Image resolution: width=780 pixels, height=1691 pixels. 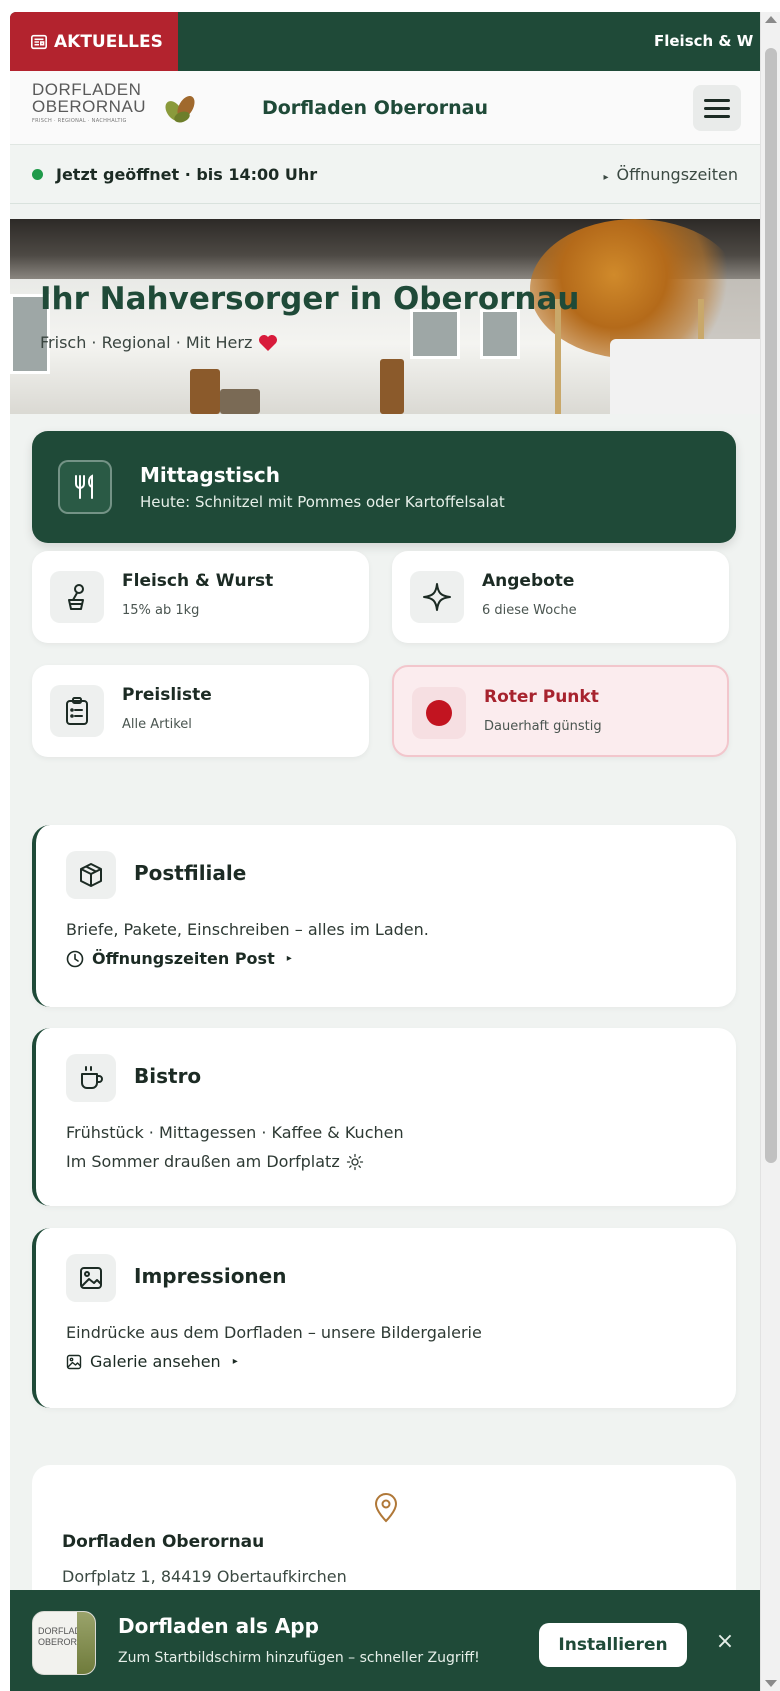 What do you see at coordinates (187, 174) in the screenshot?
I see `open-status-text: Jetzt geöffnet · bis 14:00 Uhr` at bounding box center [187, 174].